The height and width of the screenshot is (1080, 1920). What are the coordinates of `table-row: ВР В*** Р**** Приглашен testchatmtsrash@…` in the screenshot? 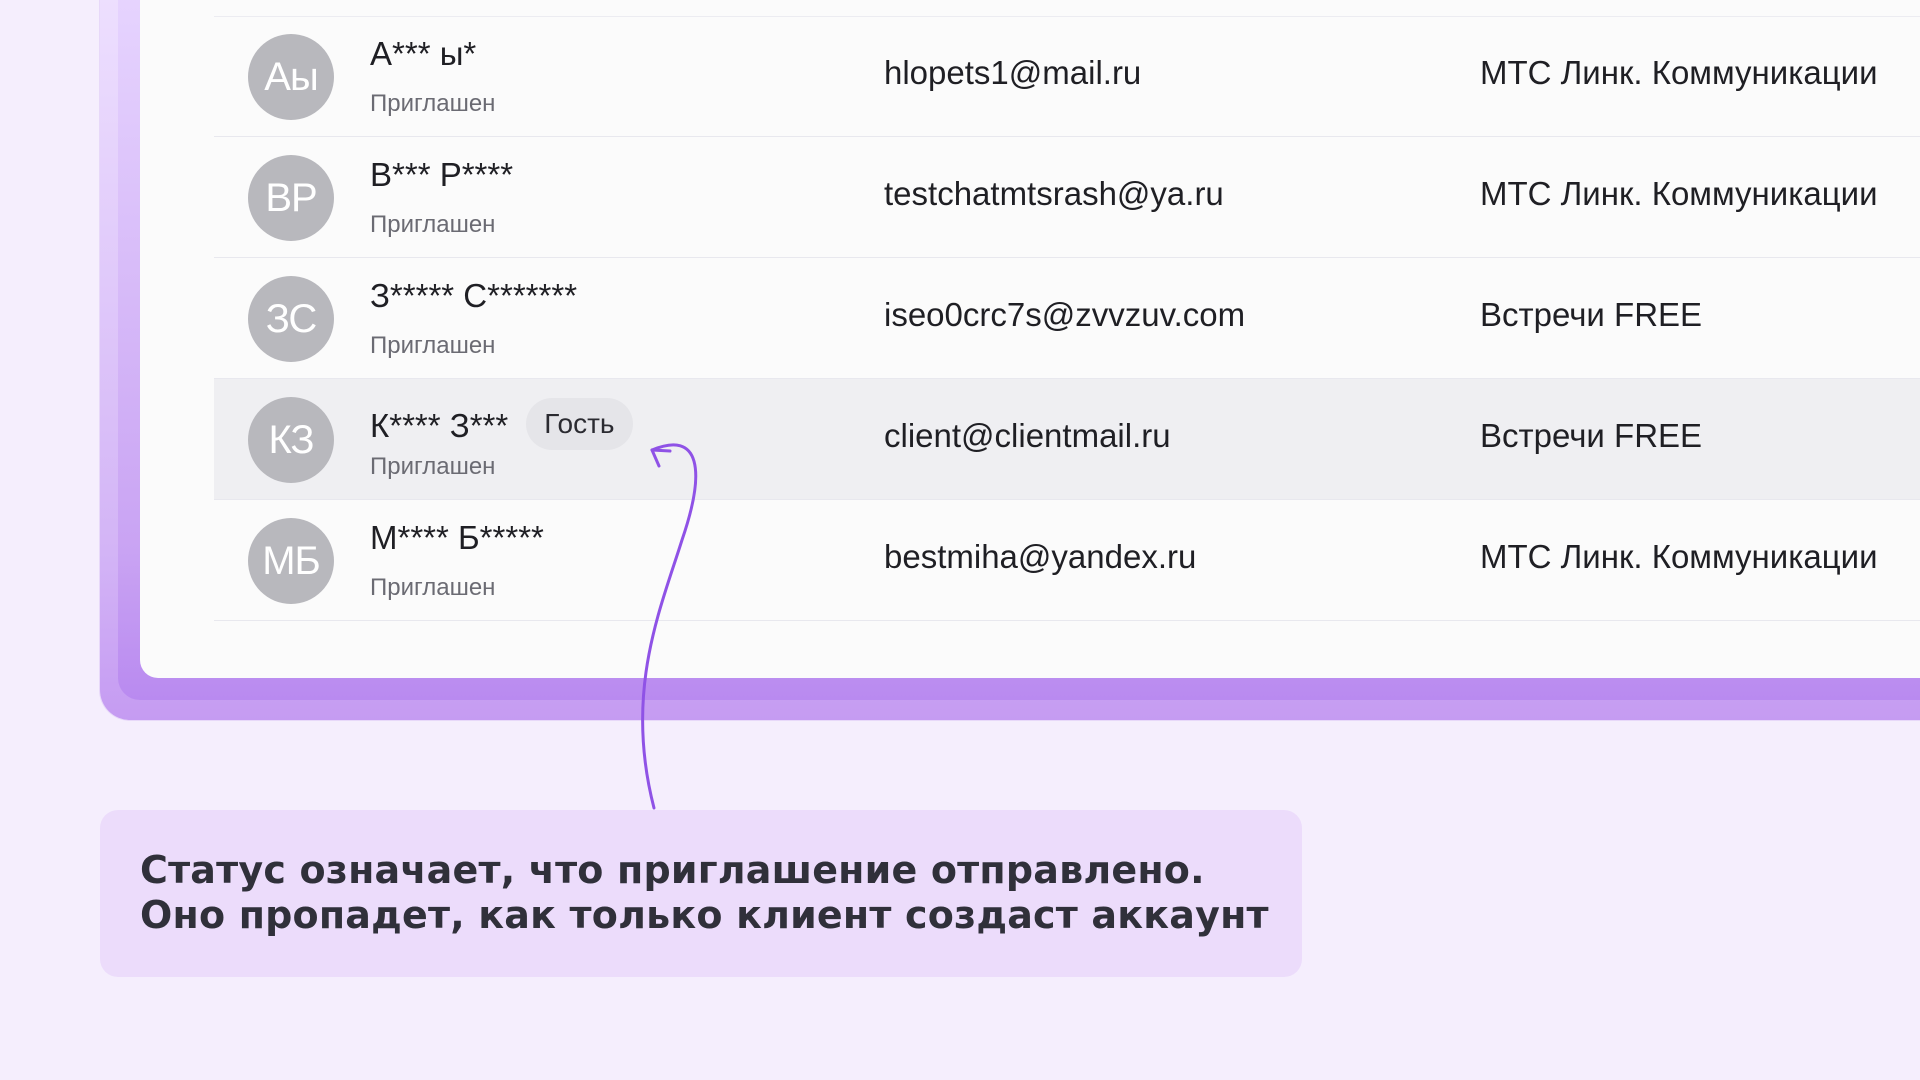 It's located at (1067, 197).